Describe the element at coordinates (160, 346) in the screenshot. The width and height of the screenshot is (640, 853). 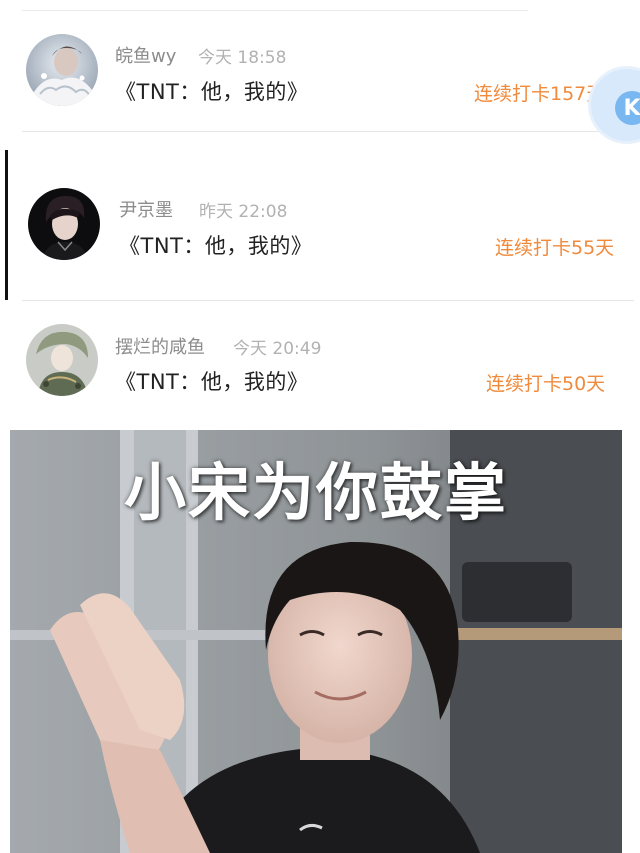
I see `username: 摆烂的咸鱼` at that location.